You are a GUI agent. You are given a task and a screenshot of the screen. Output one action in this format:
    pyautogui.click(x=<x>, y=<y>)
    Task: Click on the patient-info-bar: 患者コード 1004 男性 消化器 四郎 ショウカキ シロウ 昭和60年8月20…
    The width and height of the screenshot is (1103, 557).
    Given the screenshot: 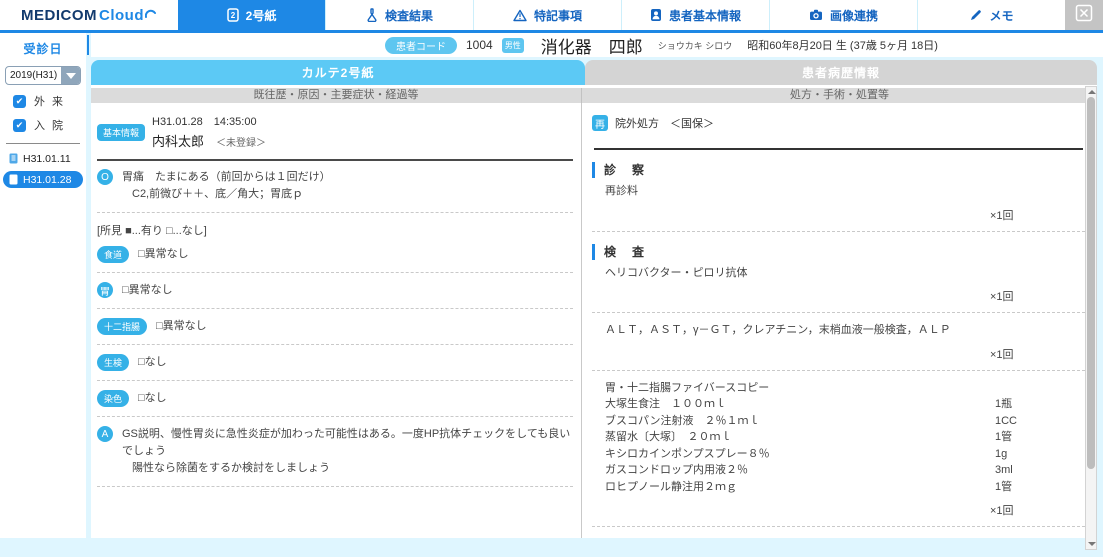 What is the action you would take?
    pyautogui.click(x=597, y=45)
    